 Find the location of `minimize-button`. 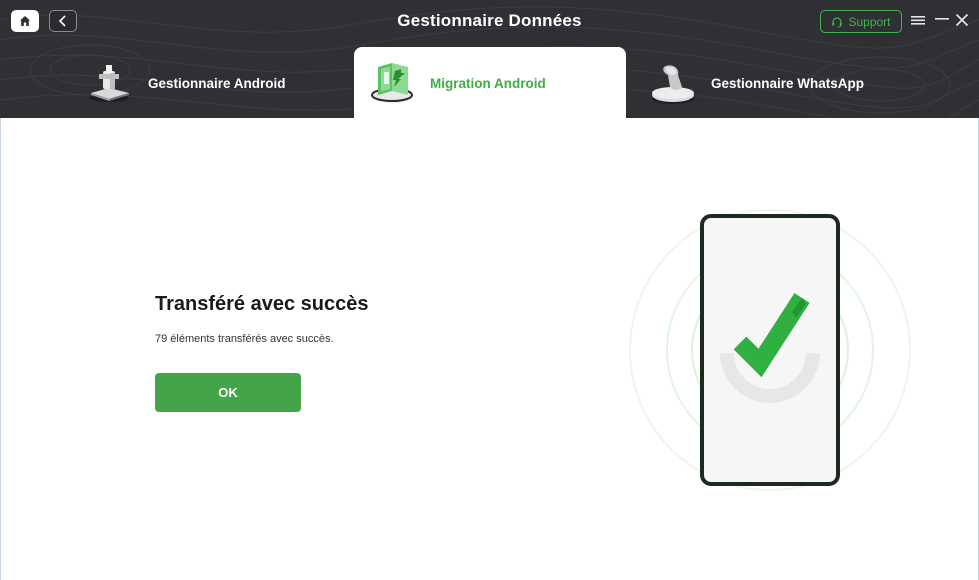

minimize-button is located at coordinates (942, 20).